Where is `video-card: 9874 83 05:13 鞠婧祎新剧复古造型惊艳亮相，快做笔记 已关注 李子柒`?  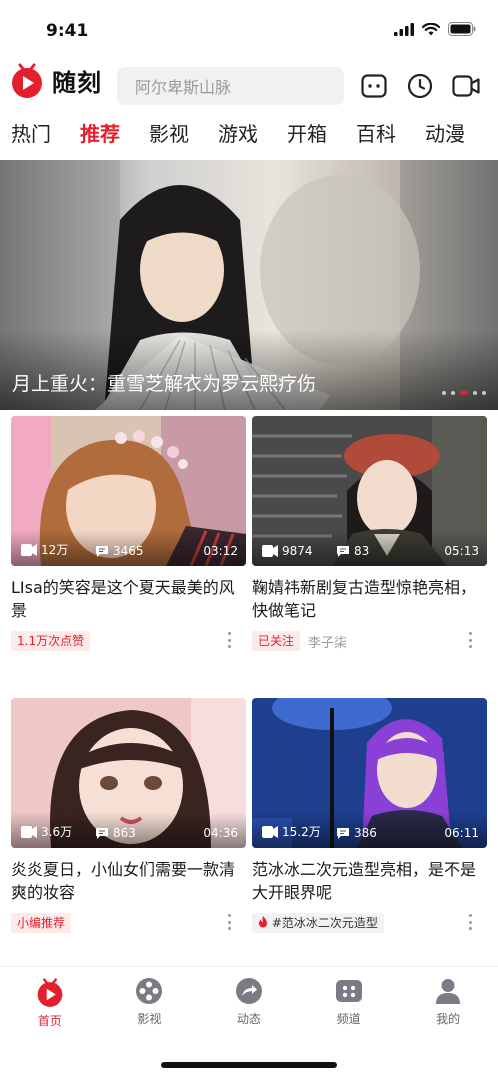
video-card: 9874 83 05:13 鞠婧祎新剧复古造型惊艳亮相，快做笔记 已关注 李子柒 is located at coordinates (369, 534).